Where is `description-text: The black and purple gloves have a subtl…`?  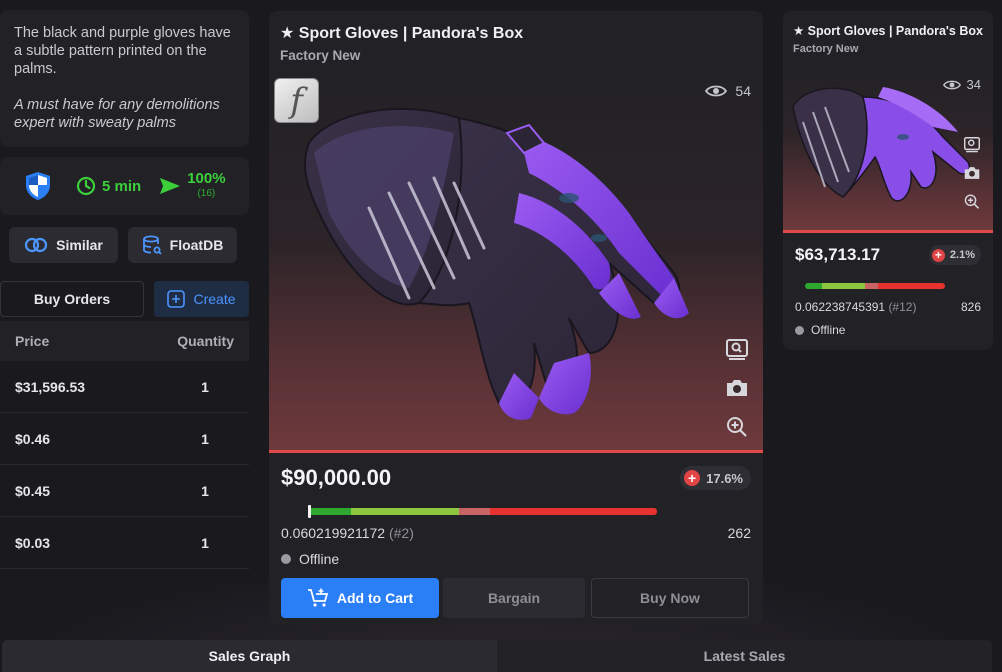 description-text: The black and purple gloves have a subtl… is located at coordinates (122, 51).